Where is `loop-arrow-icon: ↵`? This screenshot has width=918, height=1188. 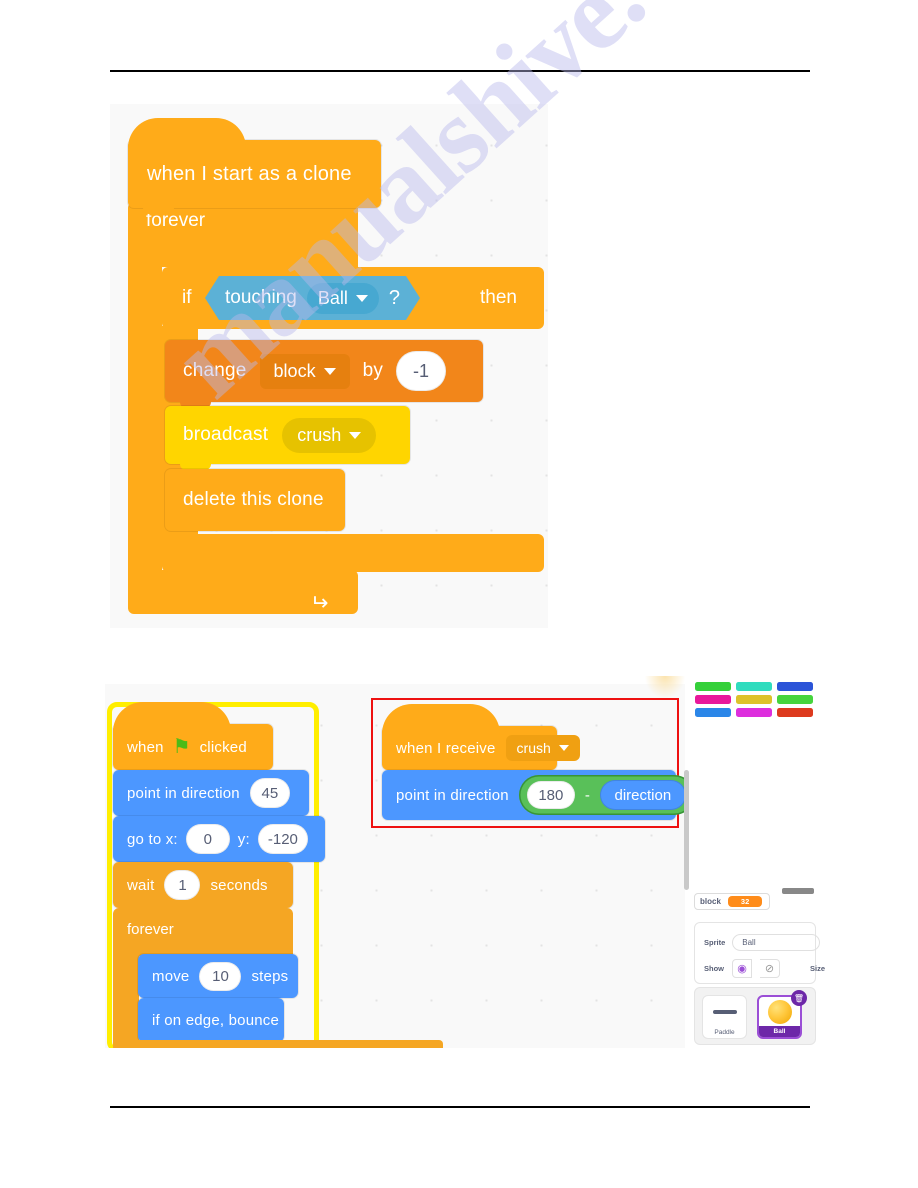 loop-arrow-icon: ↵ is located at coordinates (319, 602).